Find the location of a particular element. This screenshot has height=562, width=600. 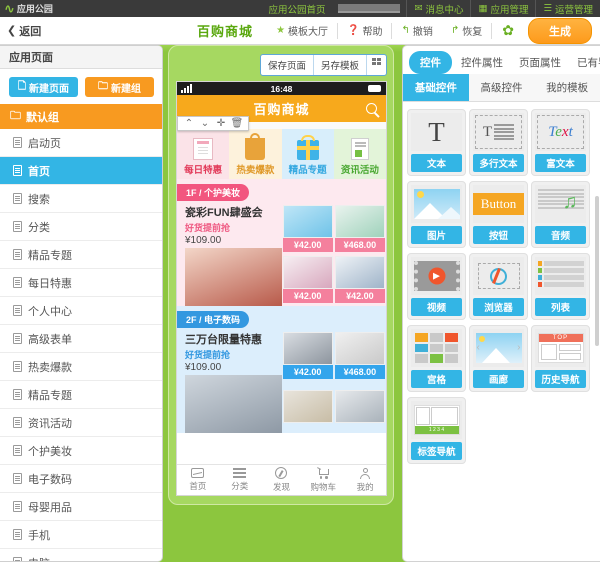

category-tile-2: 精品专题 is located at coordinates (307, 154).